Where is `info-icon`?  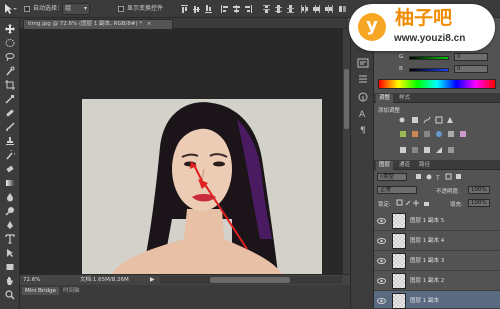 info-icon is located at coordinates (363, 97).